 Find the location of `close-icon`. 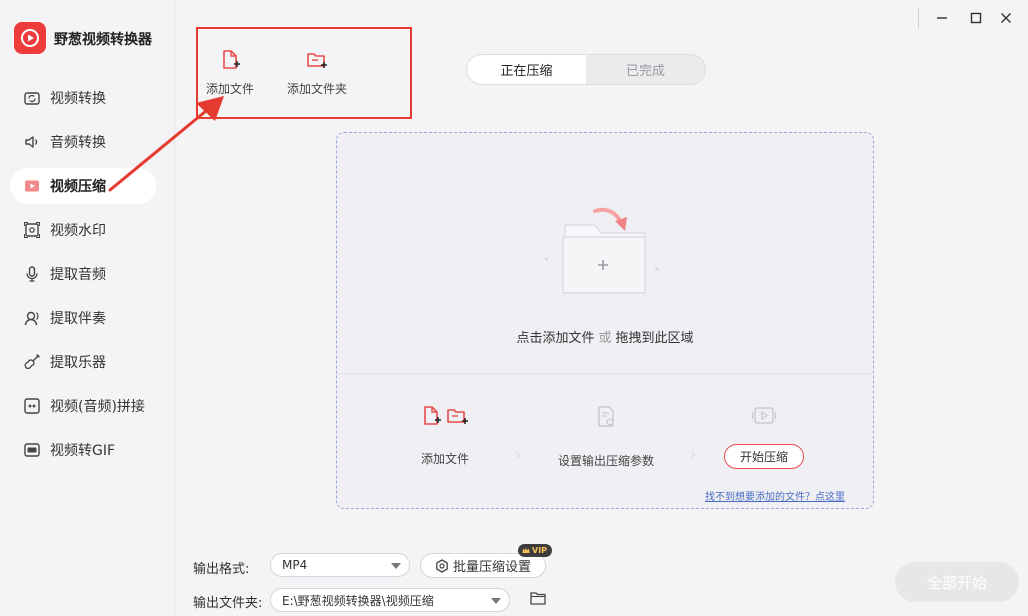

close-icon is located at coordinates (1006, 18).